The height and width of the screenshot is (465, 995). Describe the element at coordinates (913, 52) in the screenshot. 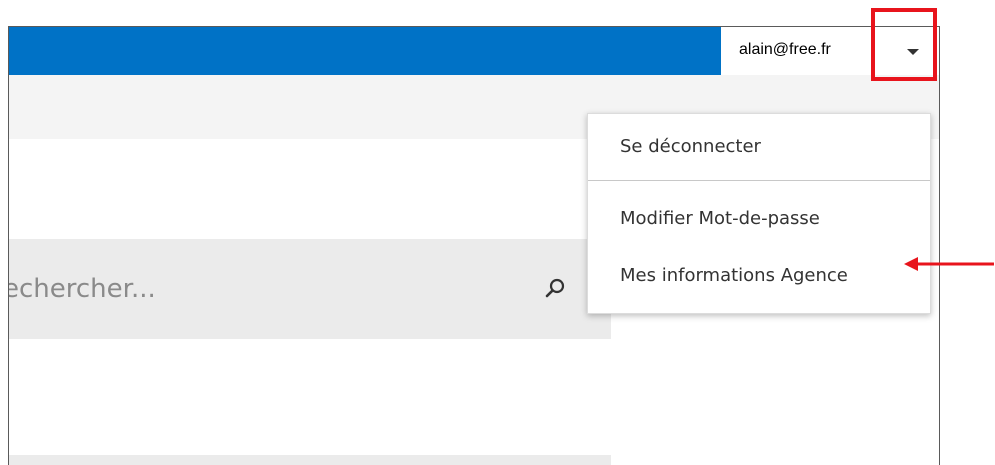

I see `caret-down-icon` at that location.